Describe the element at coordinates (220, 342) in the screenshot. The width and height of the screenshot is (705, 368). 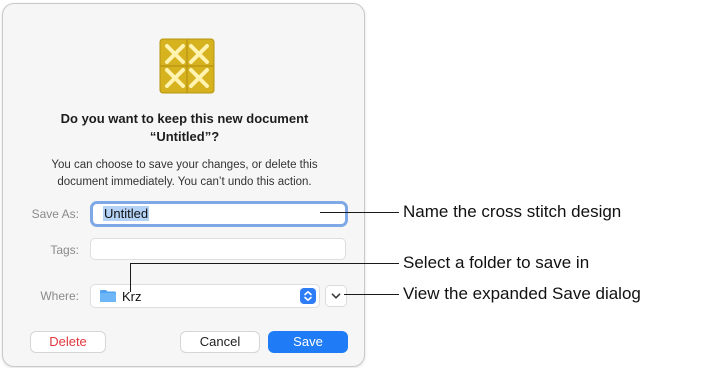
I see `cancel-button: Cancel` at that location.